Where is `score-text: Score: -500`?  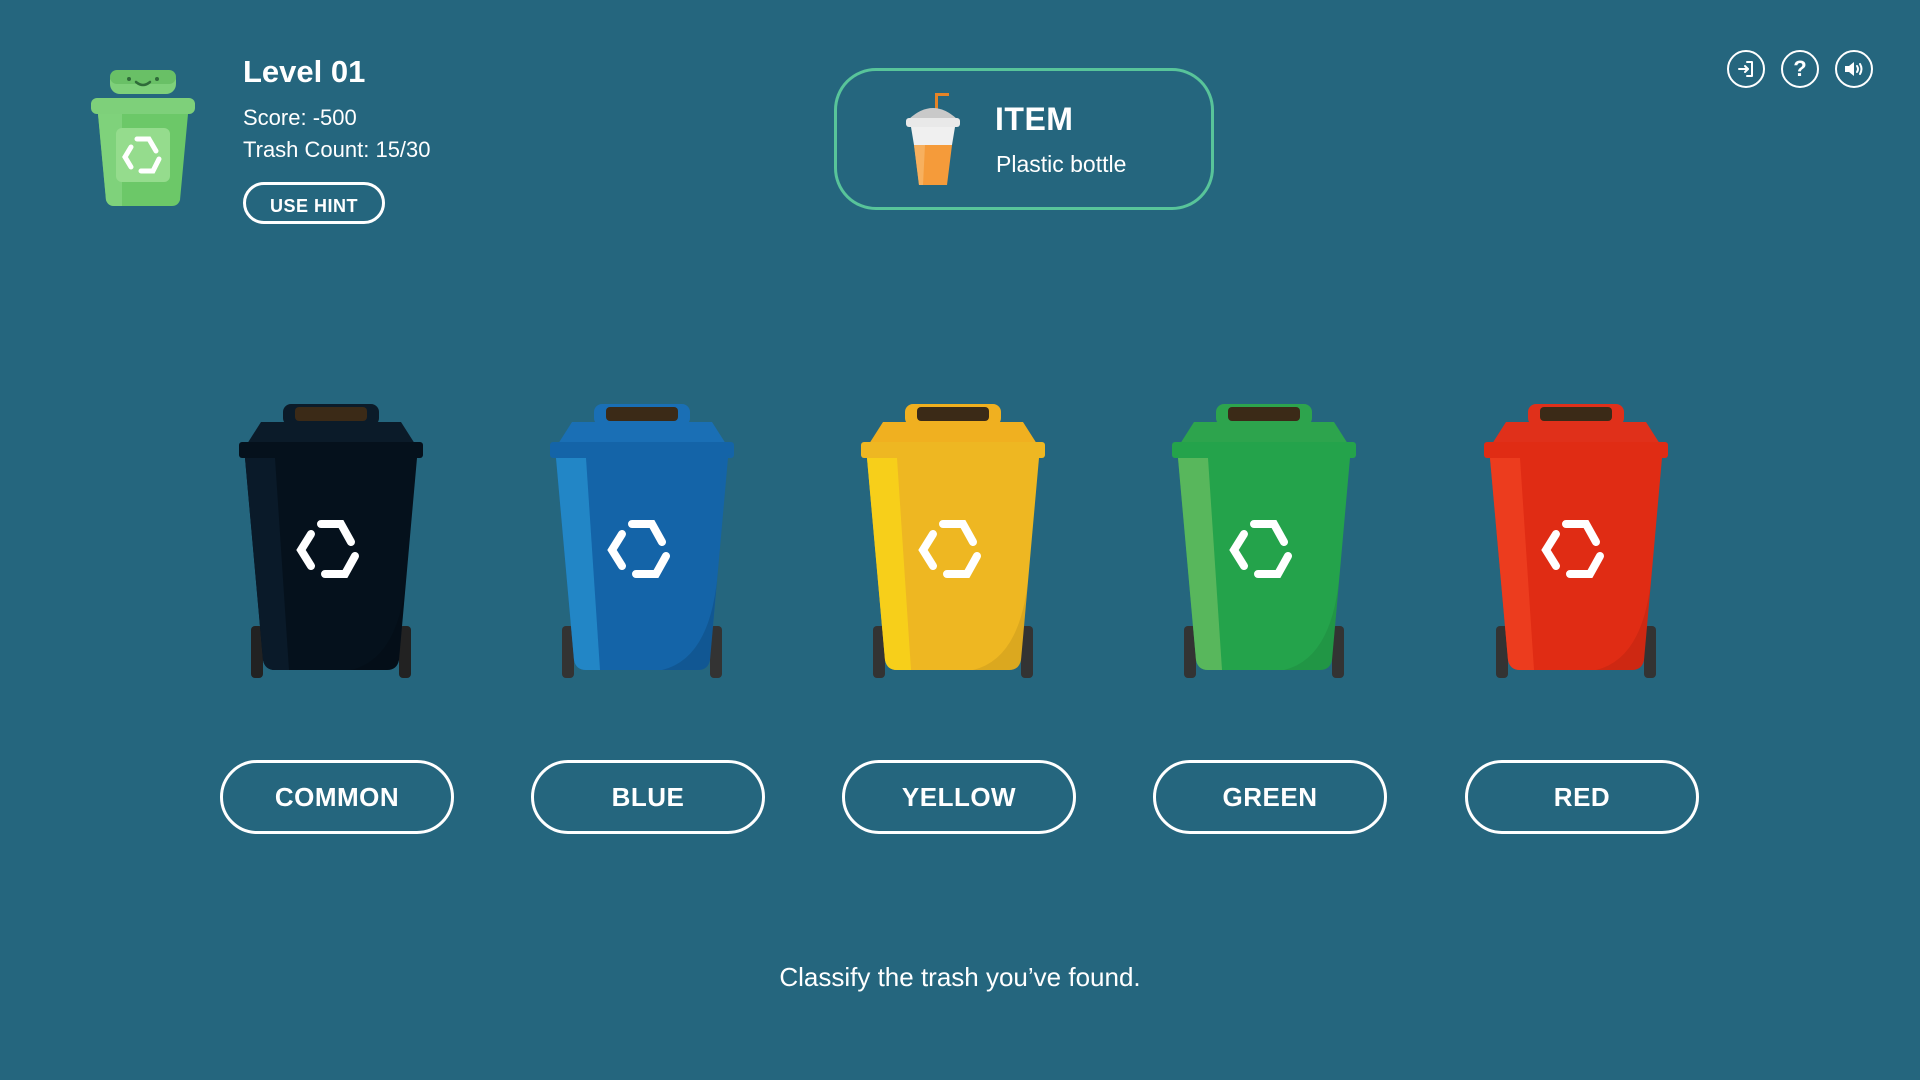
score-text: Score: -500 is located at coordinates (300, 117).